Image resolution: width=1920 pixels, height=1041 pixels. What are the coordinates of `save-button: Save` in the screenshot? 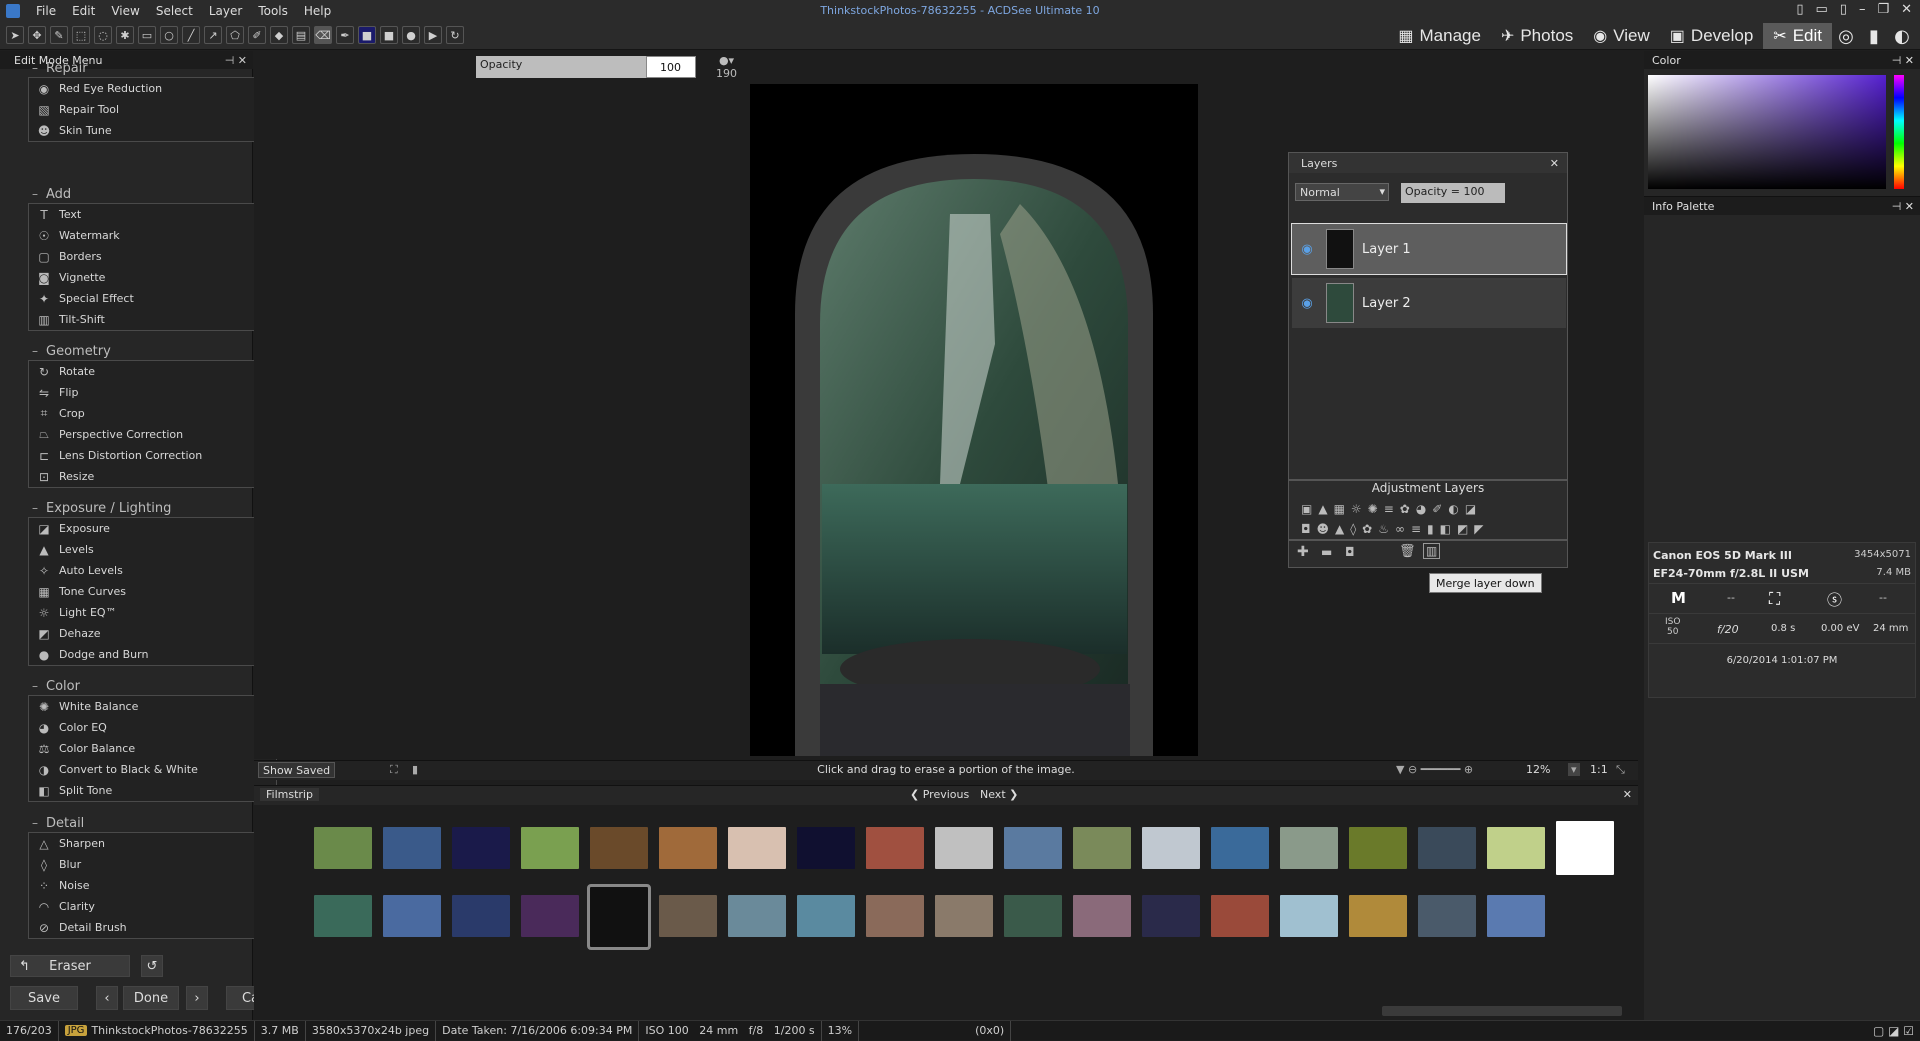 It's located at (44, 998).